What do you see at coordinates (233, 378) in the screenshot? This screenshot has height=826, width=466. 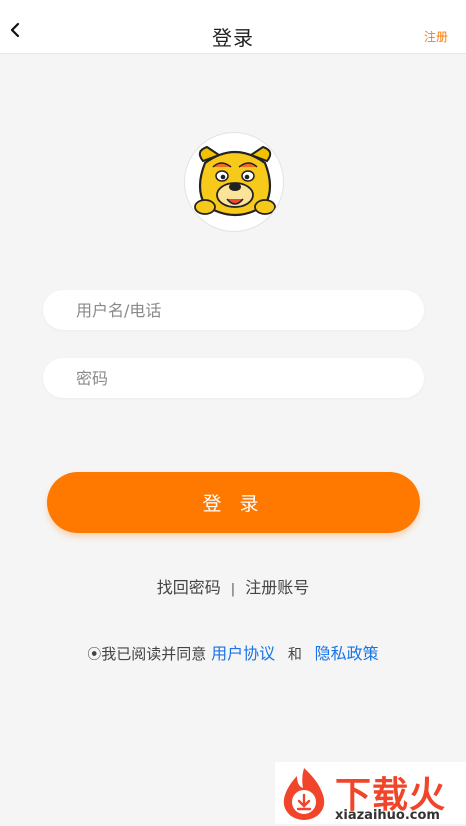 I see `password-input` at bounding box center [233, 378].